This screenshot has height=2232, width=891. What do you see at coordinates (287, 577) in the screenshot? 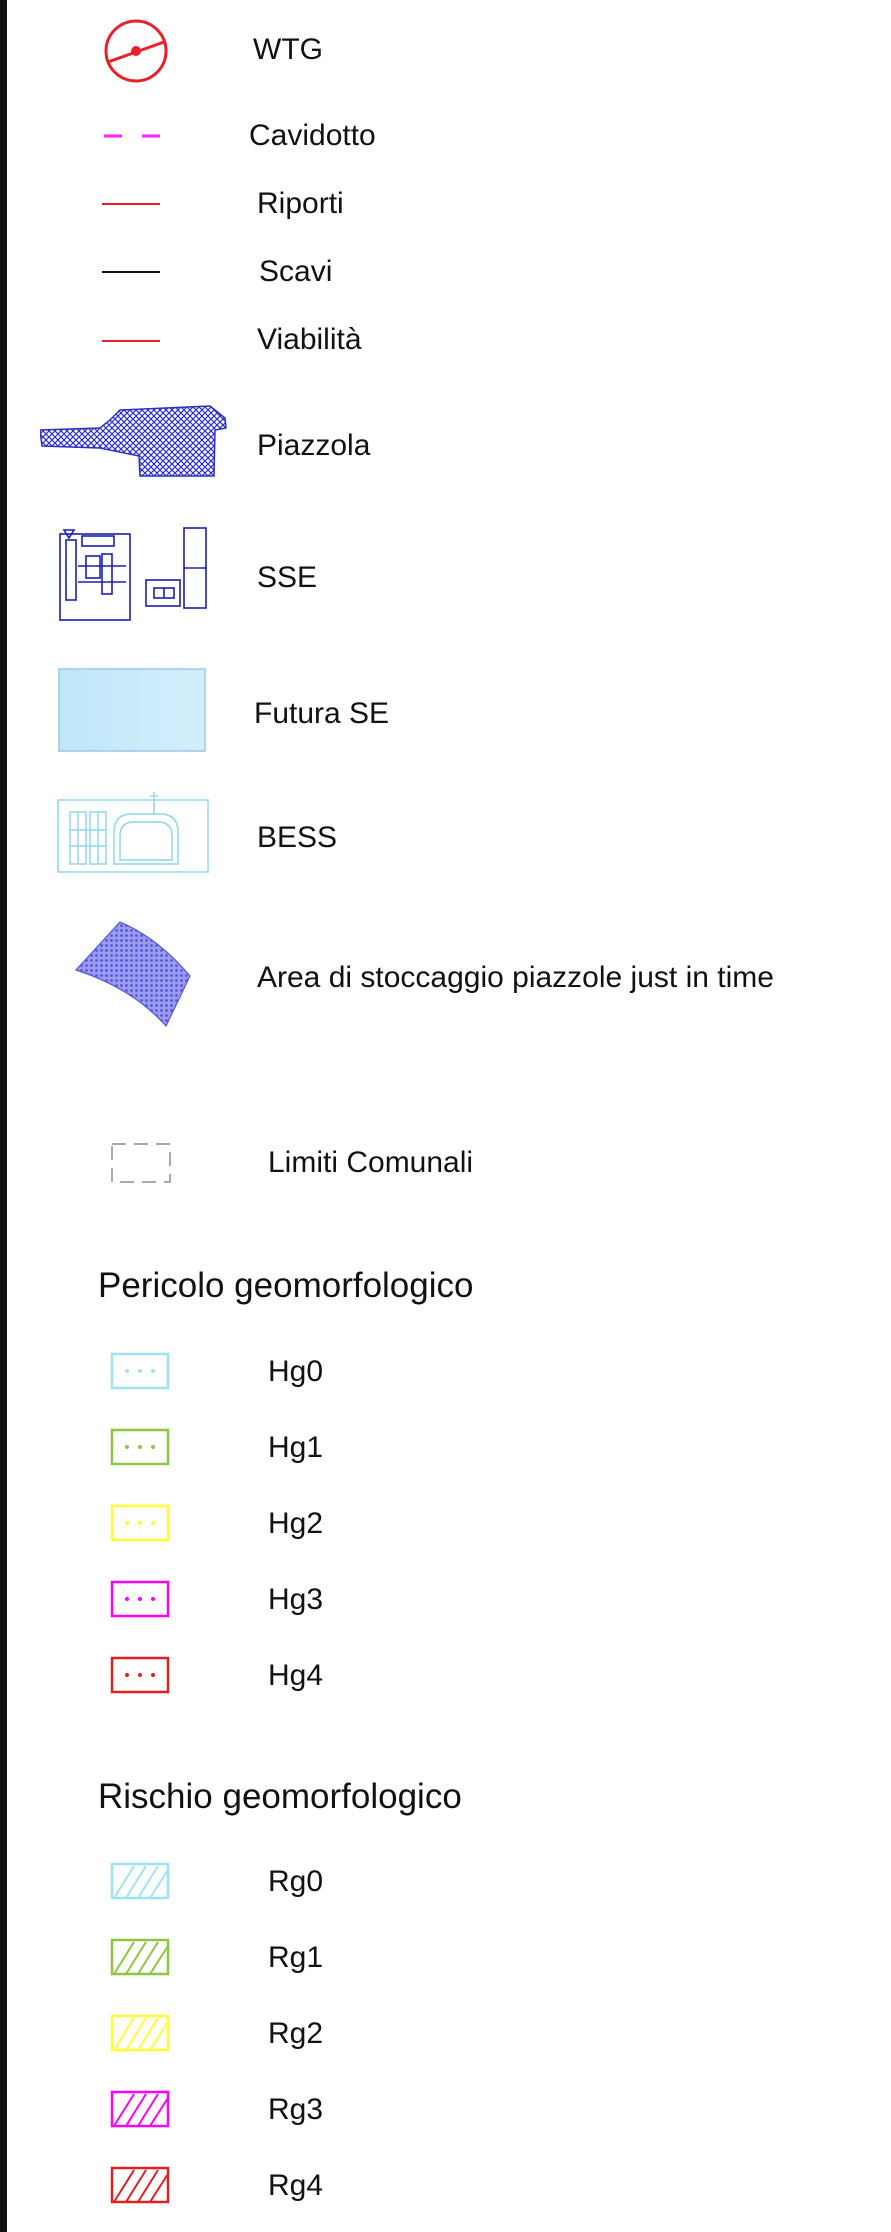
I see `legend-label-sse: SSE` at bounding box center [287, 577].